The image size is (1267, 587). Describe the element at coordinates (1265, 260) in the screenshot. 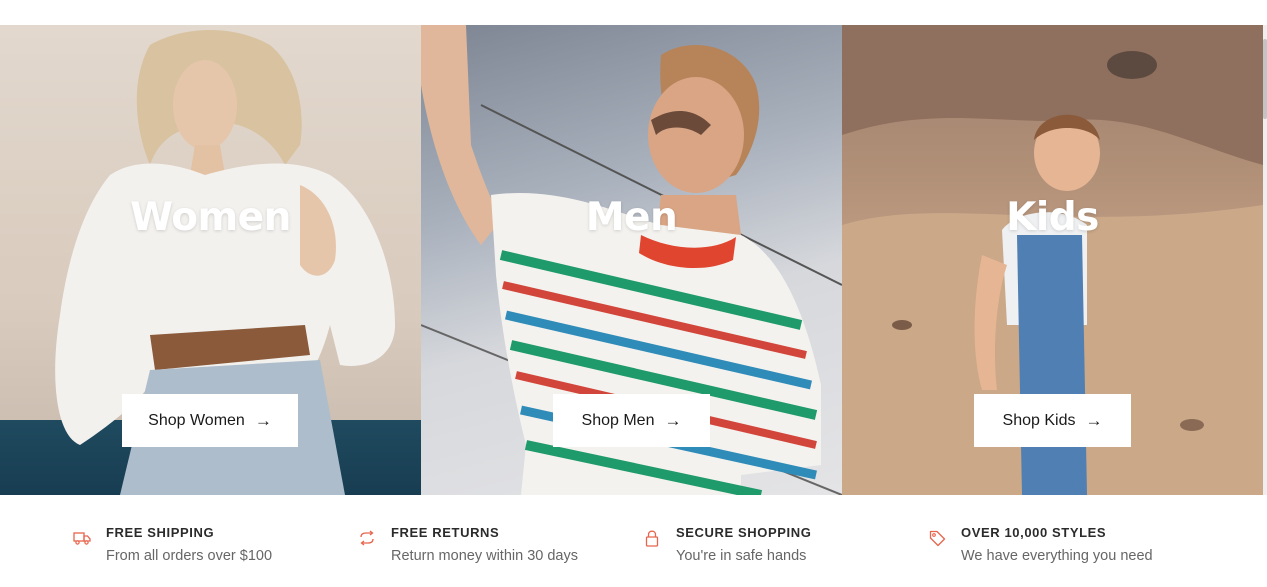

I see `vertical-scrollbar` at that location.